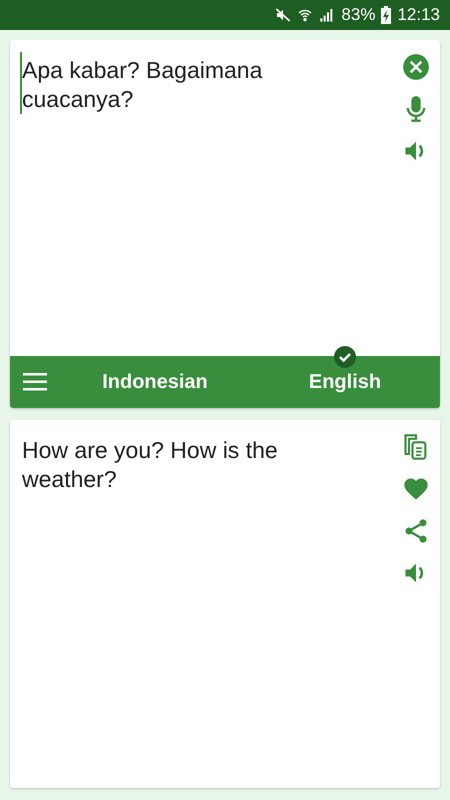  Describe the element at coordinates (188, 83) in the screenshot. I see `source-text: Apa kabar? Bagaimana cuacanya?` at that location.